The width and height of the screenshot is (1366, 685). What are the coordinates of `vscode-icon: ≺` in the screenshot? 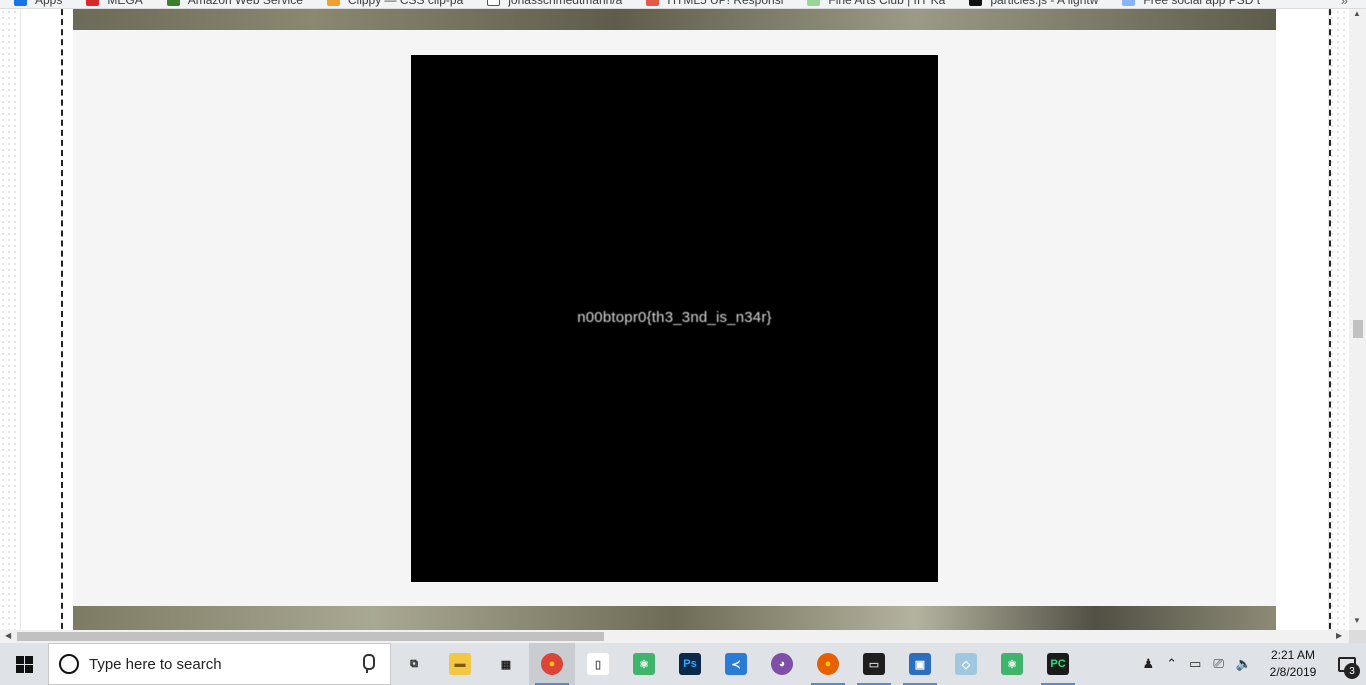 It's located at (736, 664).